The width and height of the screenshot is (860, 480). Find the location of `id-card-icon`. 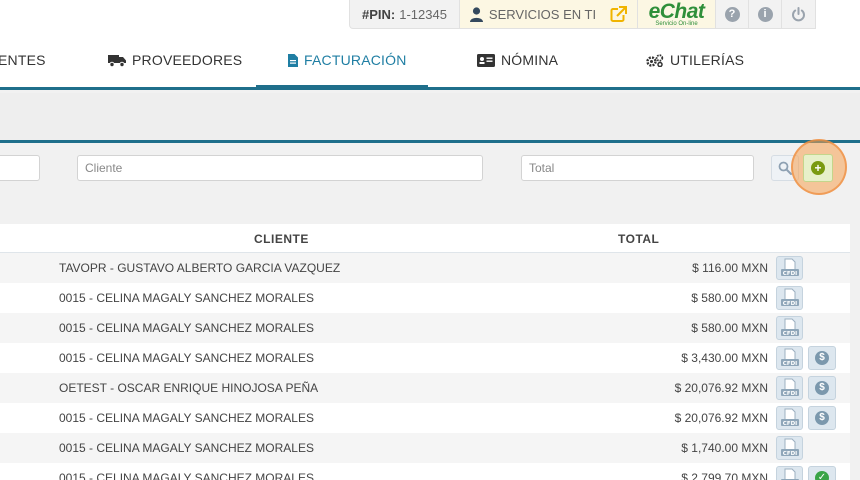

id-card-icon is located at coordinates (486, 60).